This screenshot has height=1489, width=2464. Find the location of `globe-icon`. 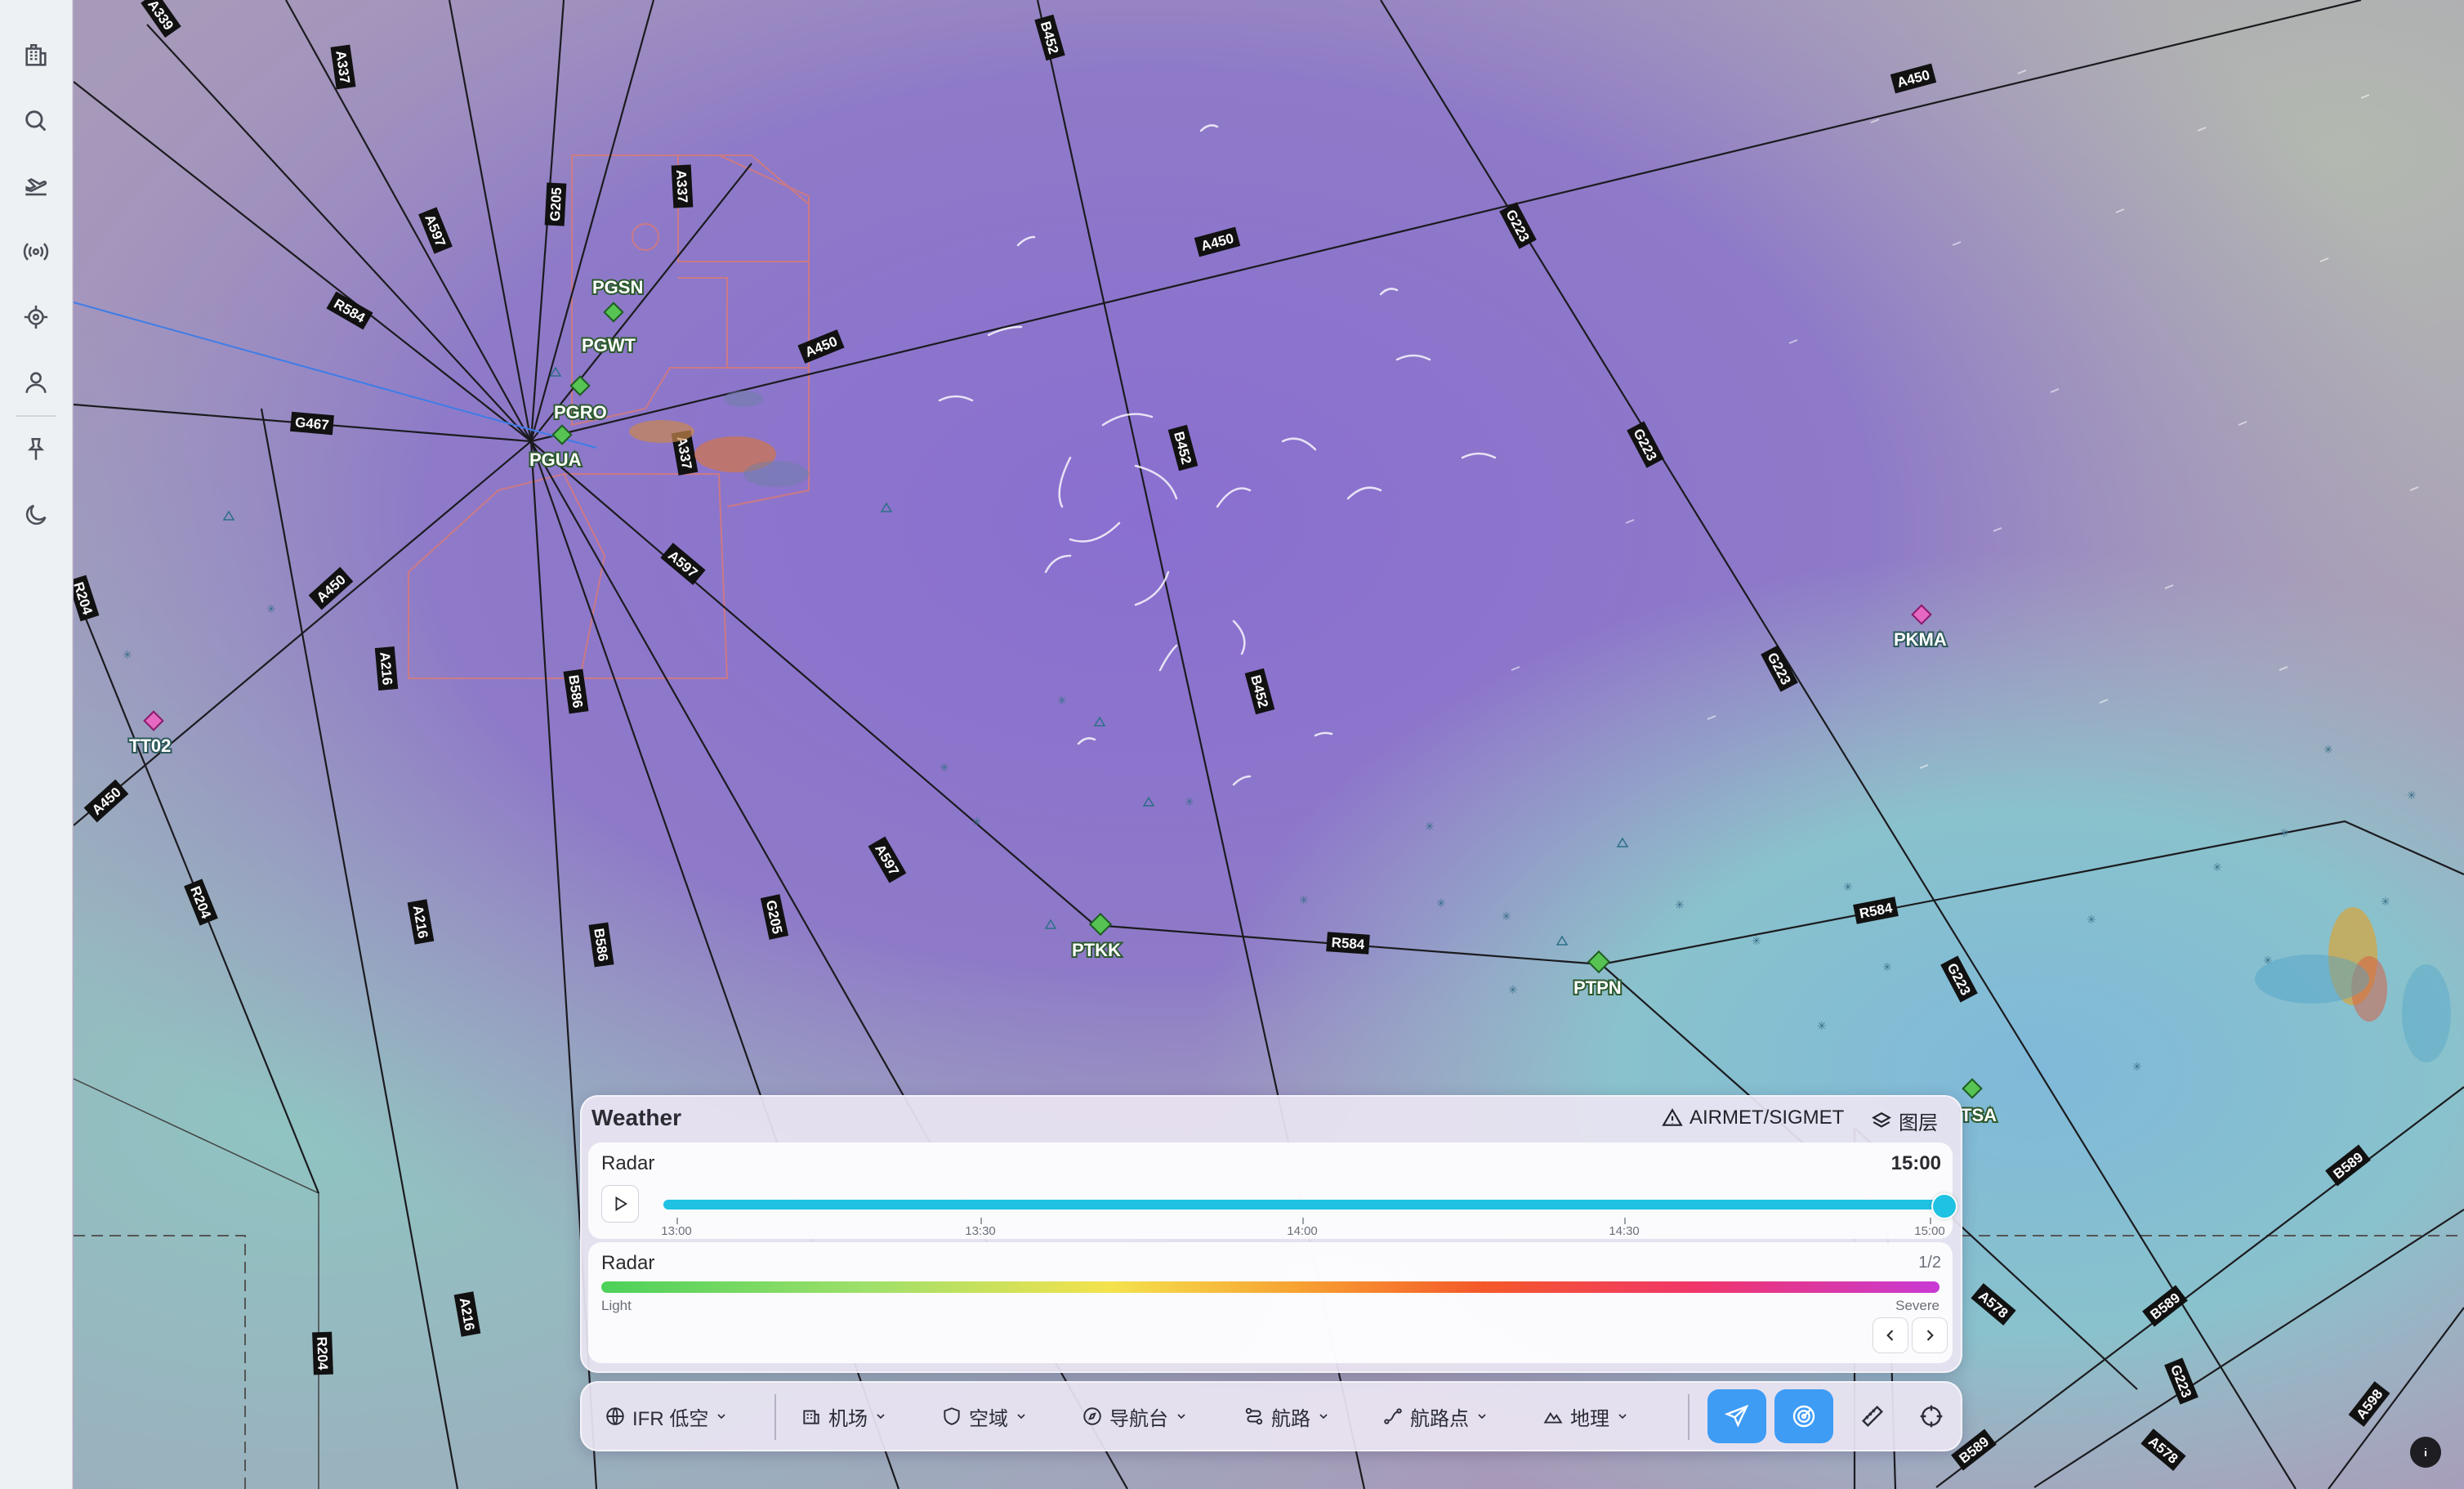

globe-icon is located at coordinates (615, 1416).